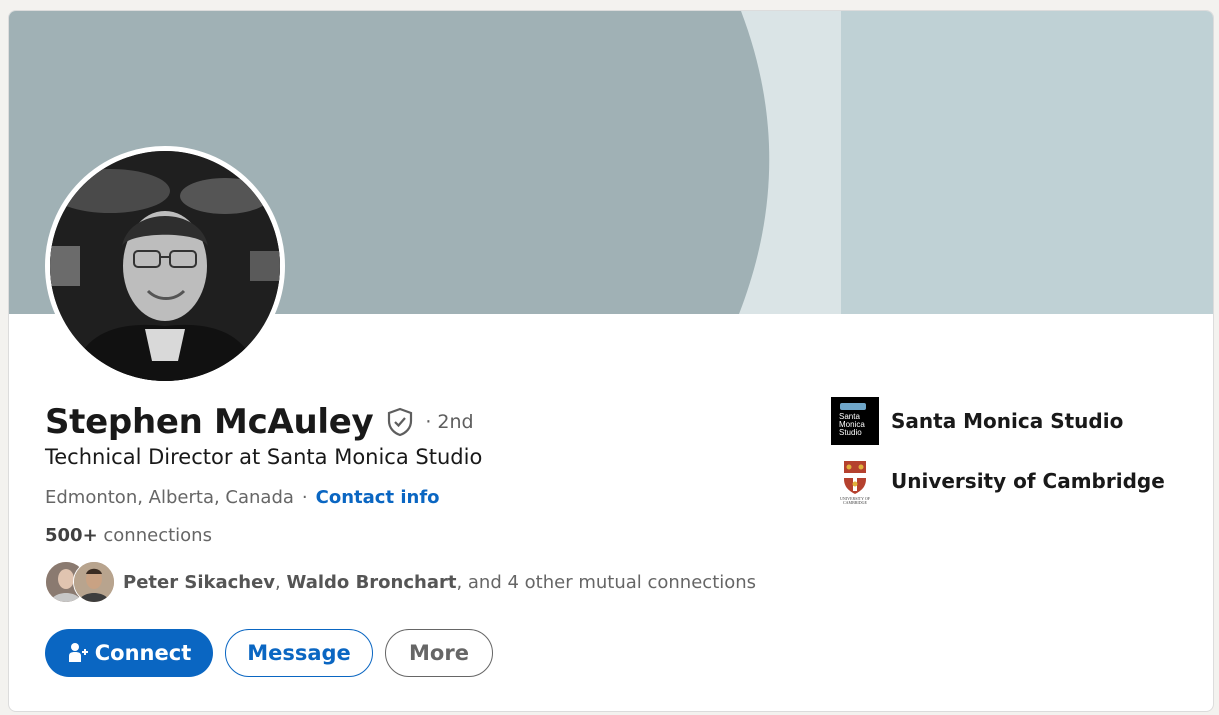  What do you see at coordinates (372, 582) in the screenshot?
I see `mutual-name-2: Waldo Bronchart` at bounding box center [372, 582].